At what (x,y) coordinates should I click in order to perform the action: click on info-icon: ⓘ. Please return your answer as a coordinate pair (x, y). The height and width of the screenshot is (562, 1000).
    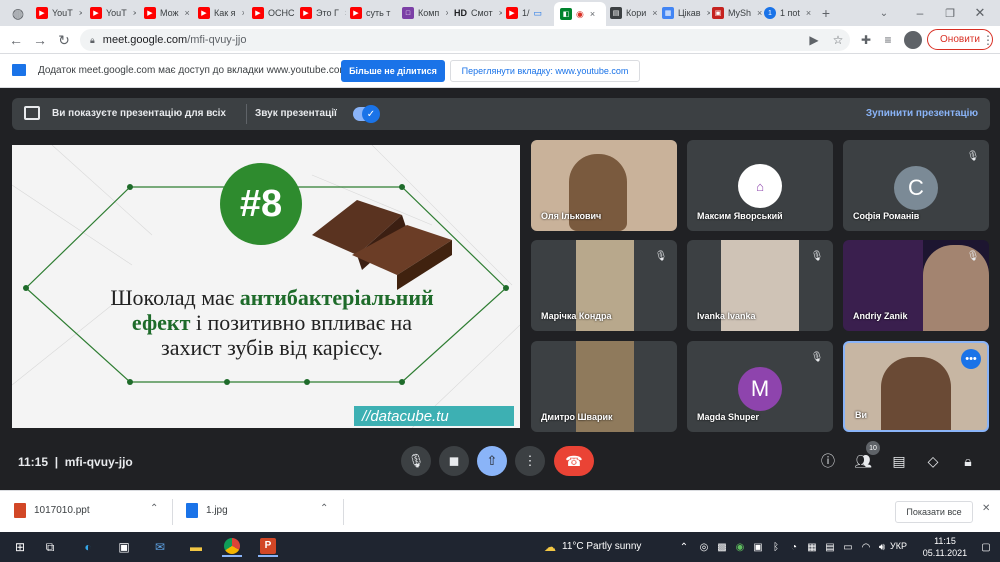
    Looking at the image, I should click on (828, 461).